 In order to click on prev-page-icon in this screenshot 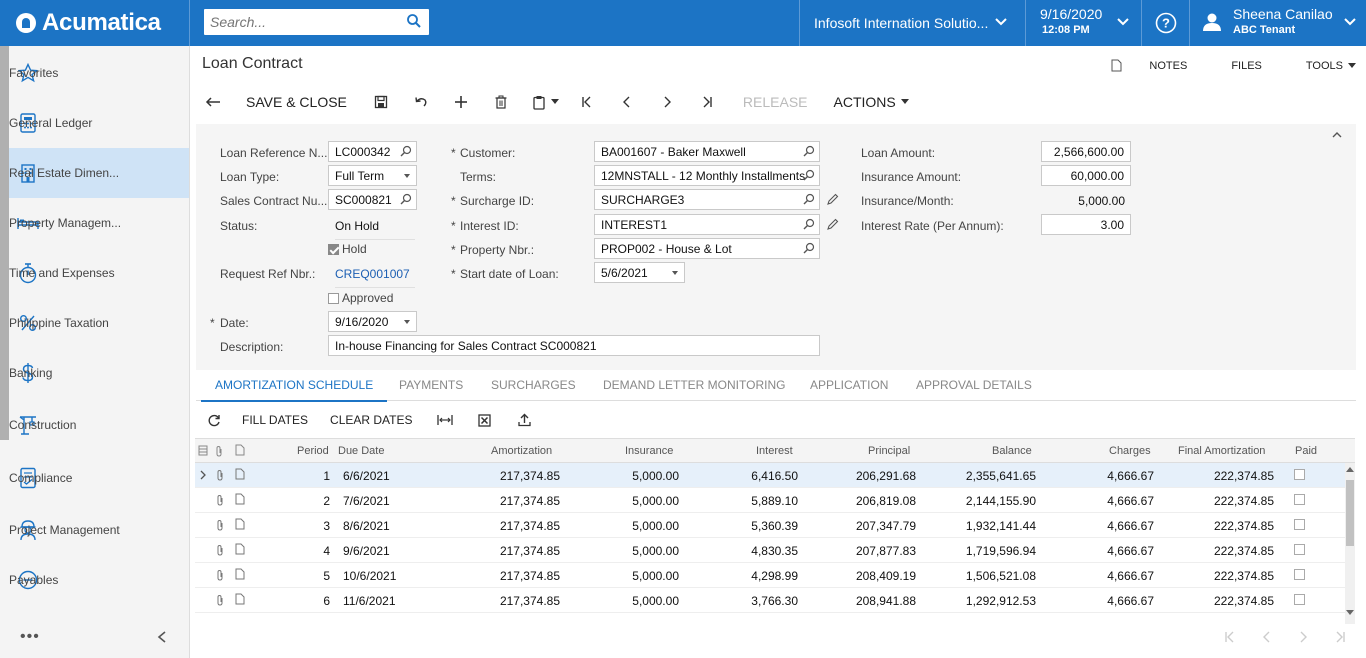, I will do `click(1267, 637)`.